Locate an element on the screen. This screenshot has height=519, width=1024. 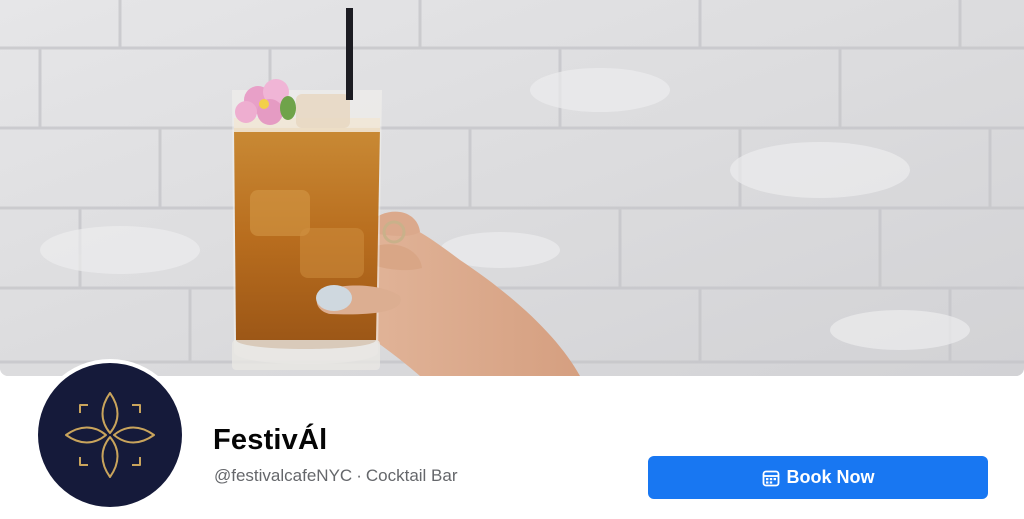
page-title: FestivÁl is located at coordinates (270, 440).